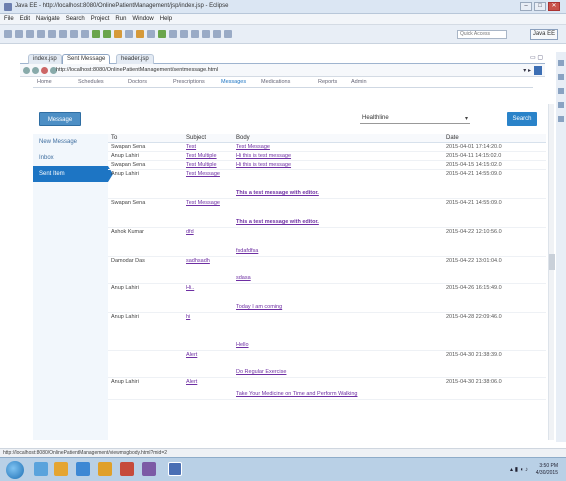 This screenshot has height=481, width=566. I want to click on tab-header-jsp: header.jsp, so click(135, 59).